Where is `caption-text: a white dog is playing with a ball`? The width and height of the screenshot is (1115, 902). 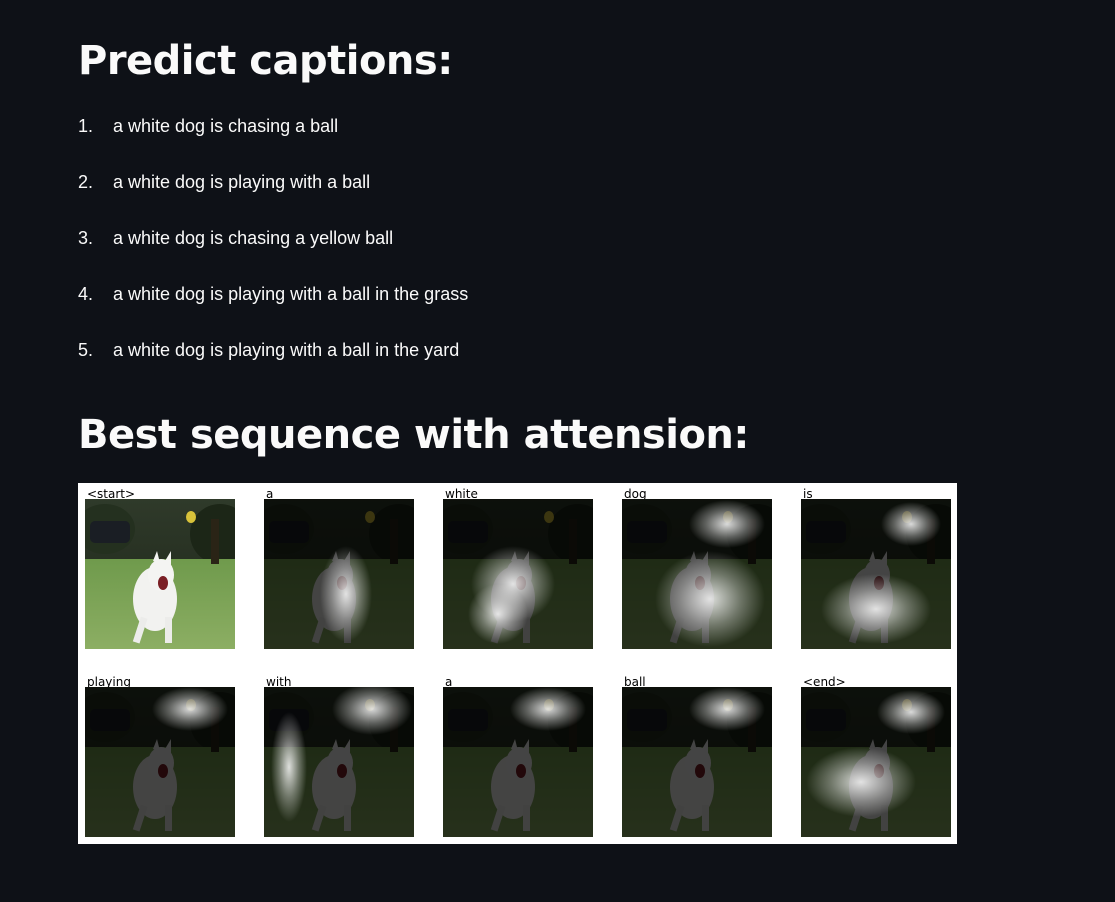 caption-text: a white dog is playing with a ball is located at coordinates (242, 182).